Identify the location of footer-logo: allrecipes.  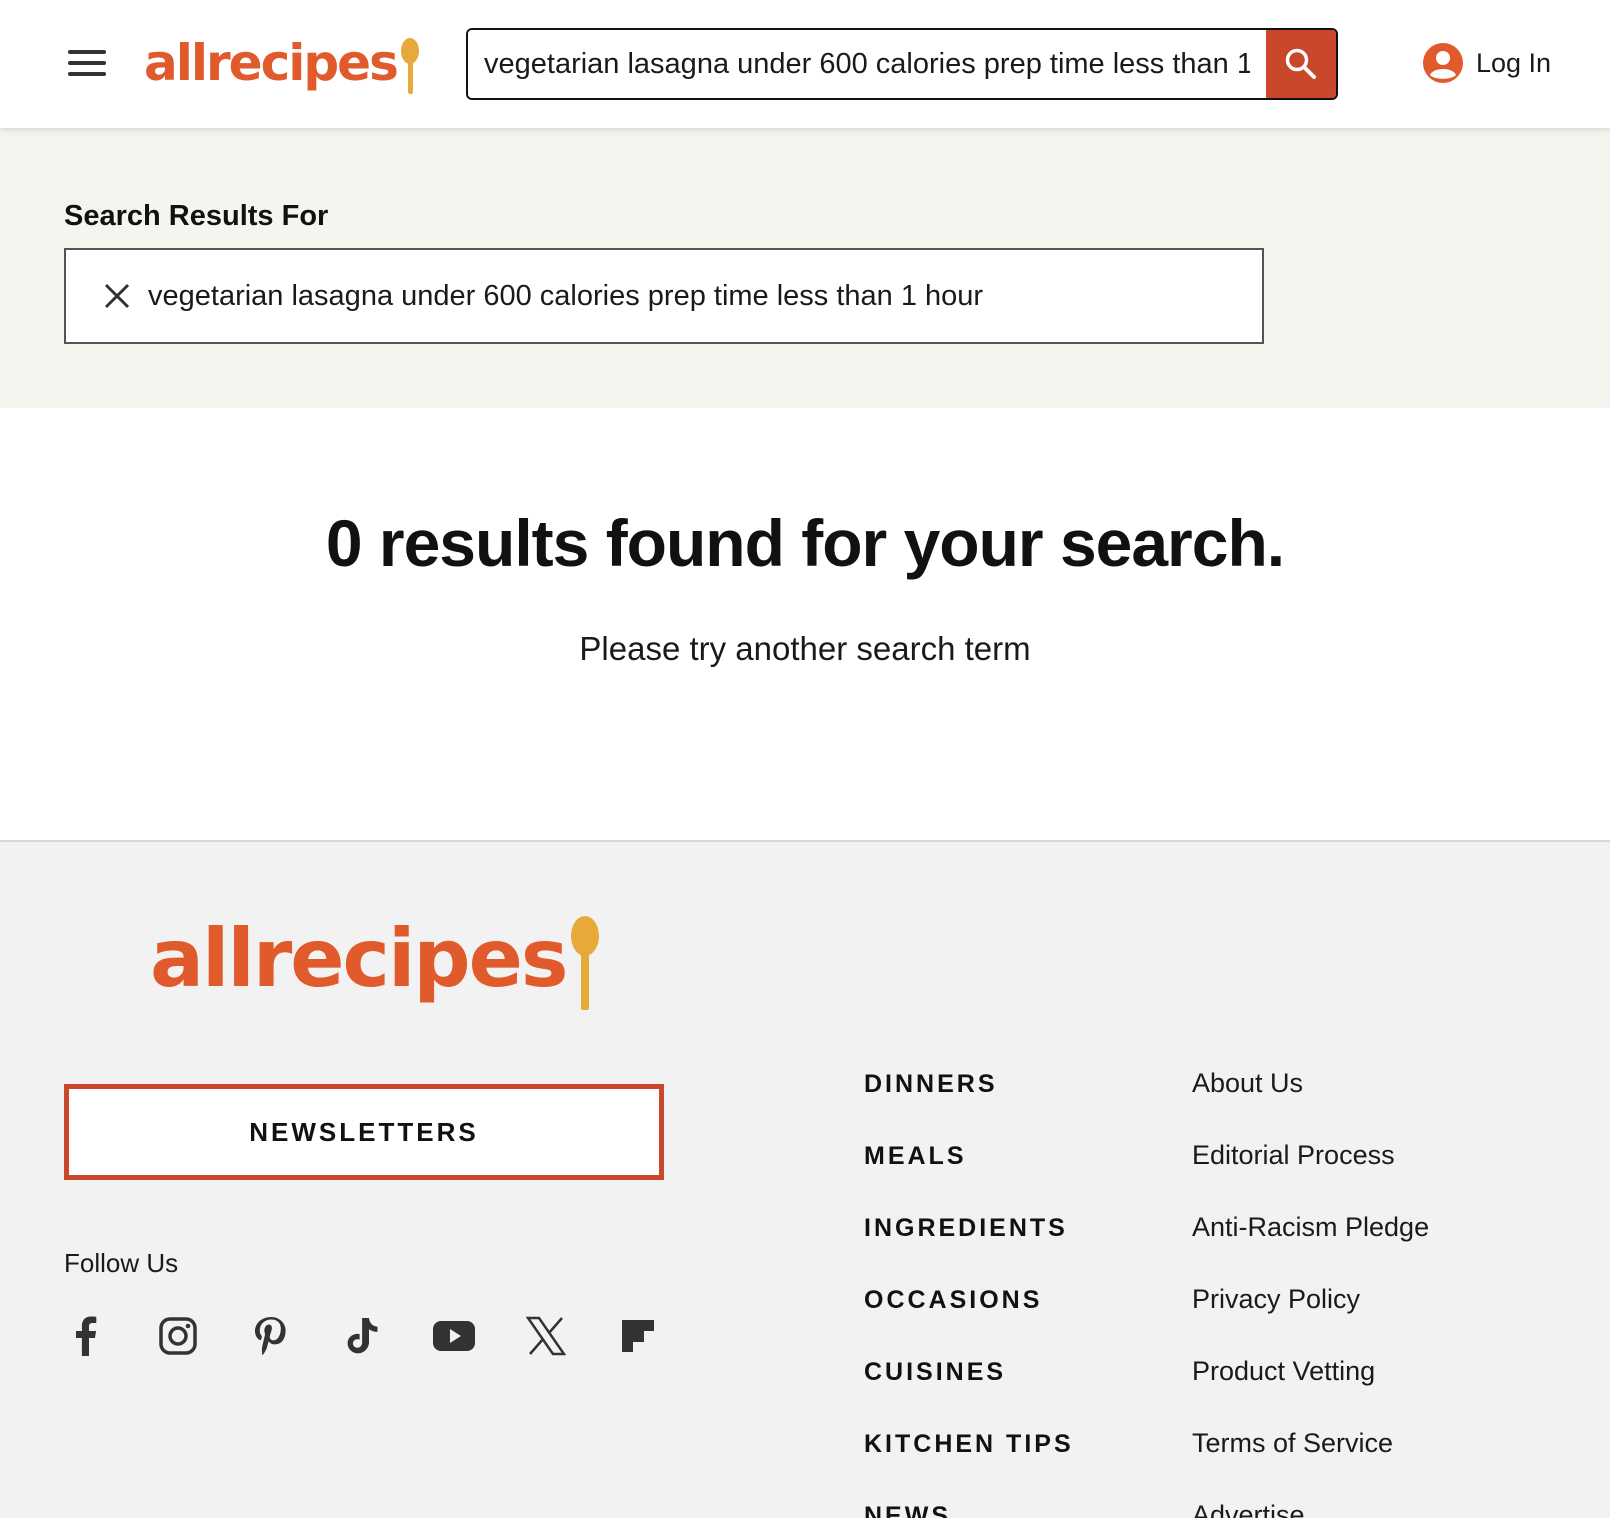
(375, 959).